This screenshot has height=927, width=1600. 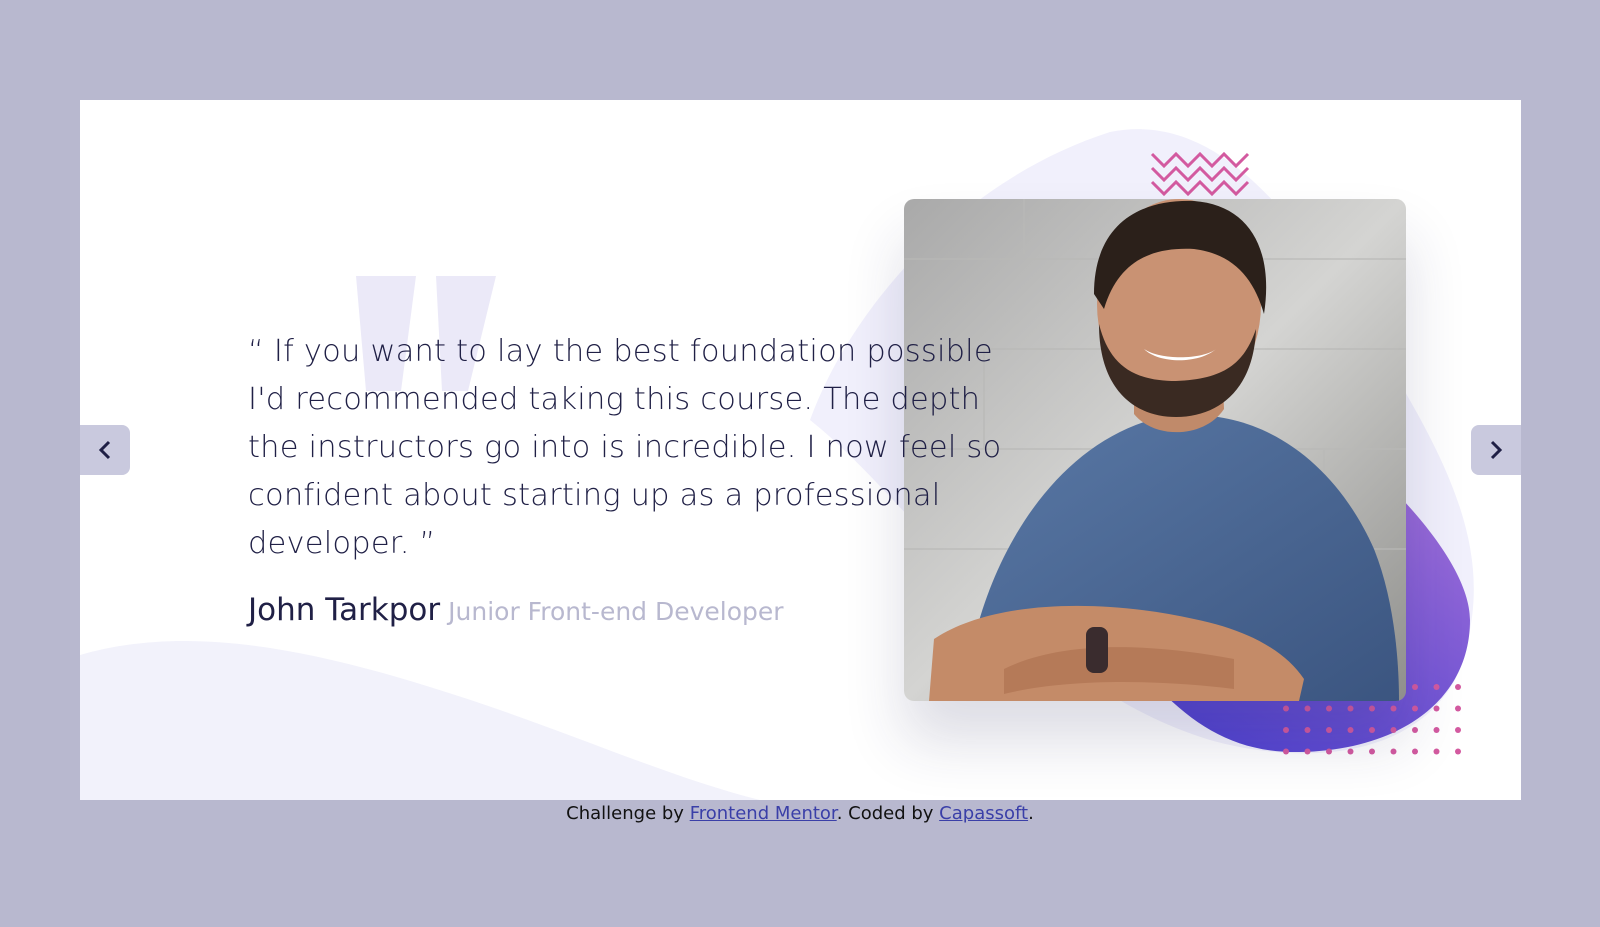 What do you see at coordinates (888, 813) in the screenshot?
I see `attribution-middle: . Coded by` at bounding box center [888, 813].